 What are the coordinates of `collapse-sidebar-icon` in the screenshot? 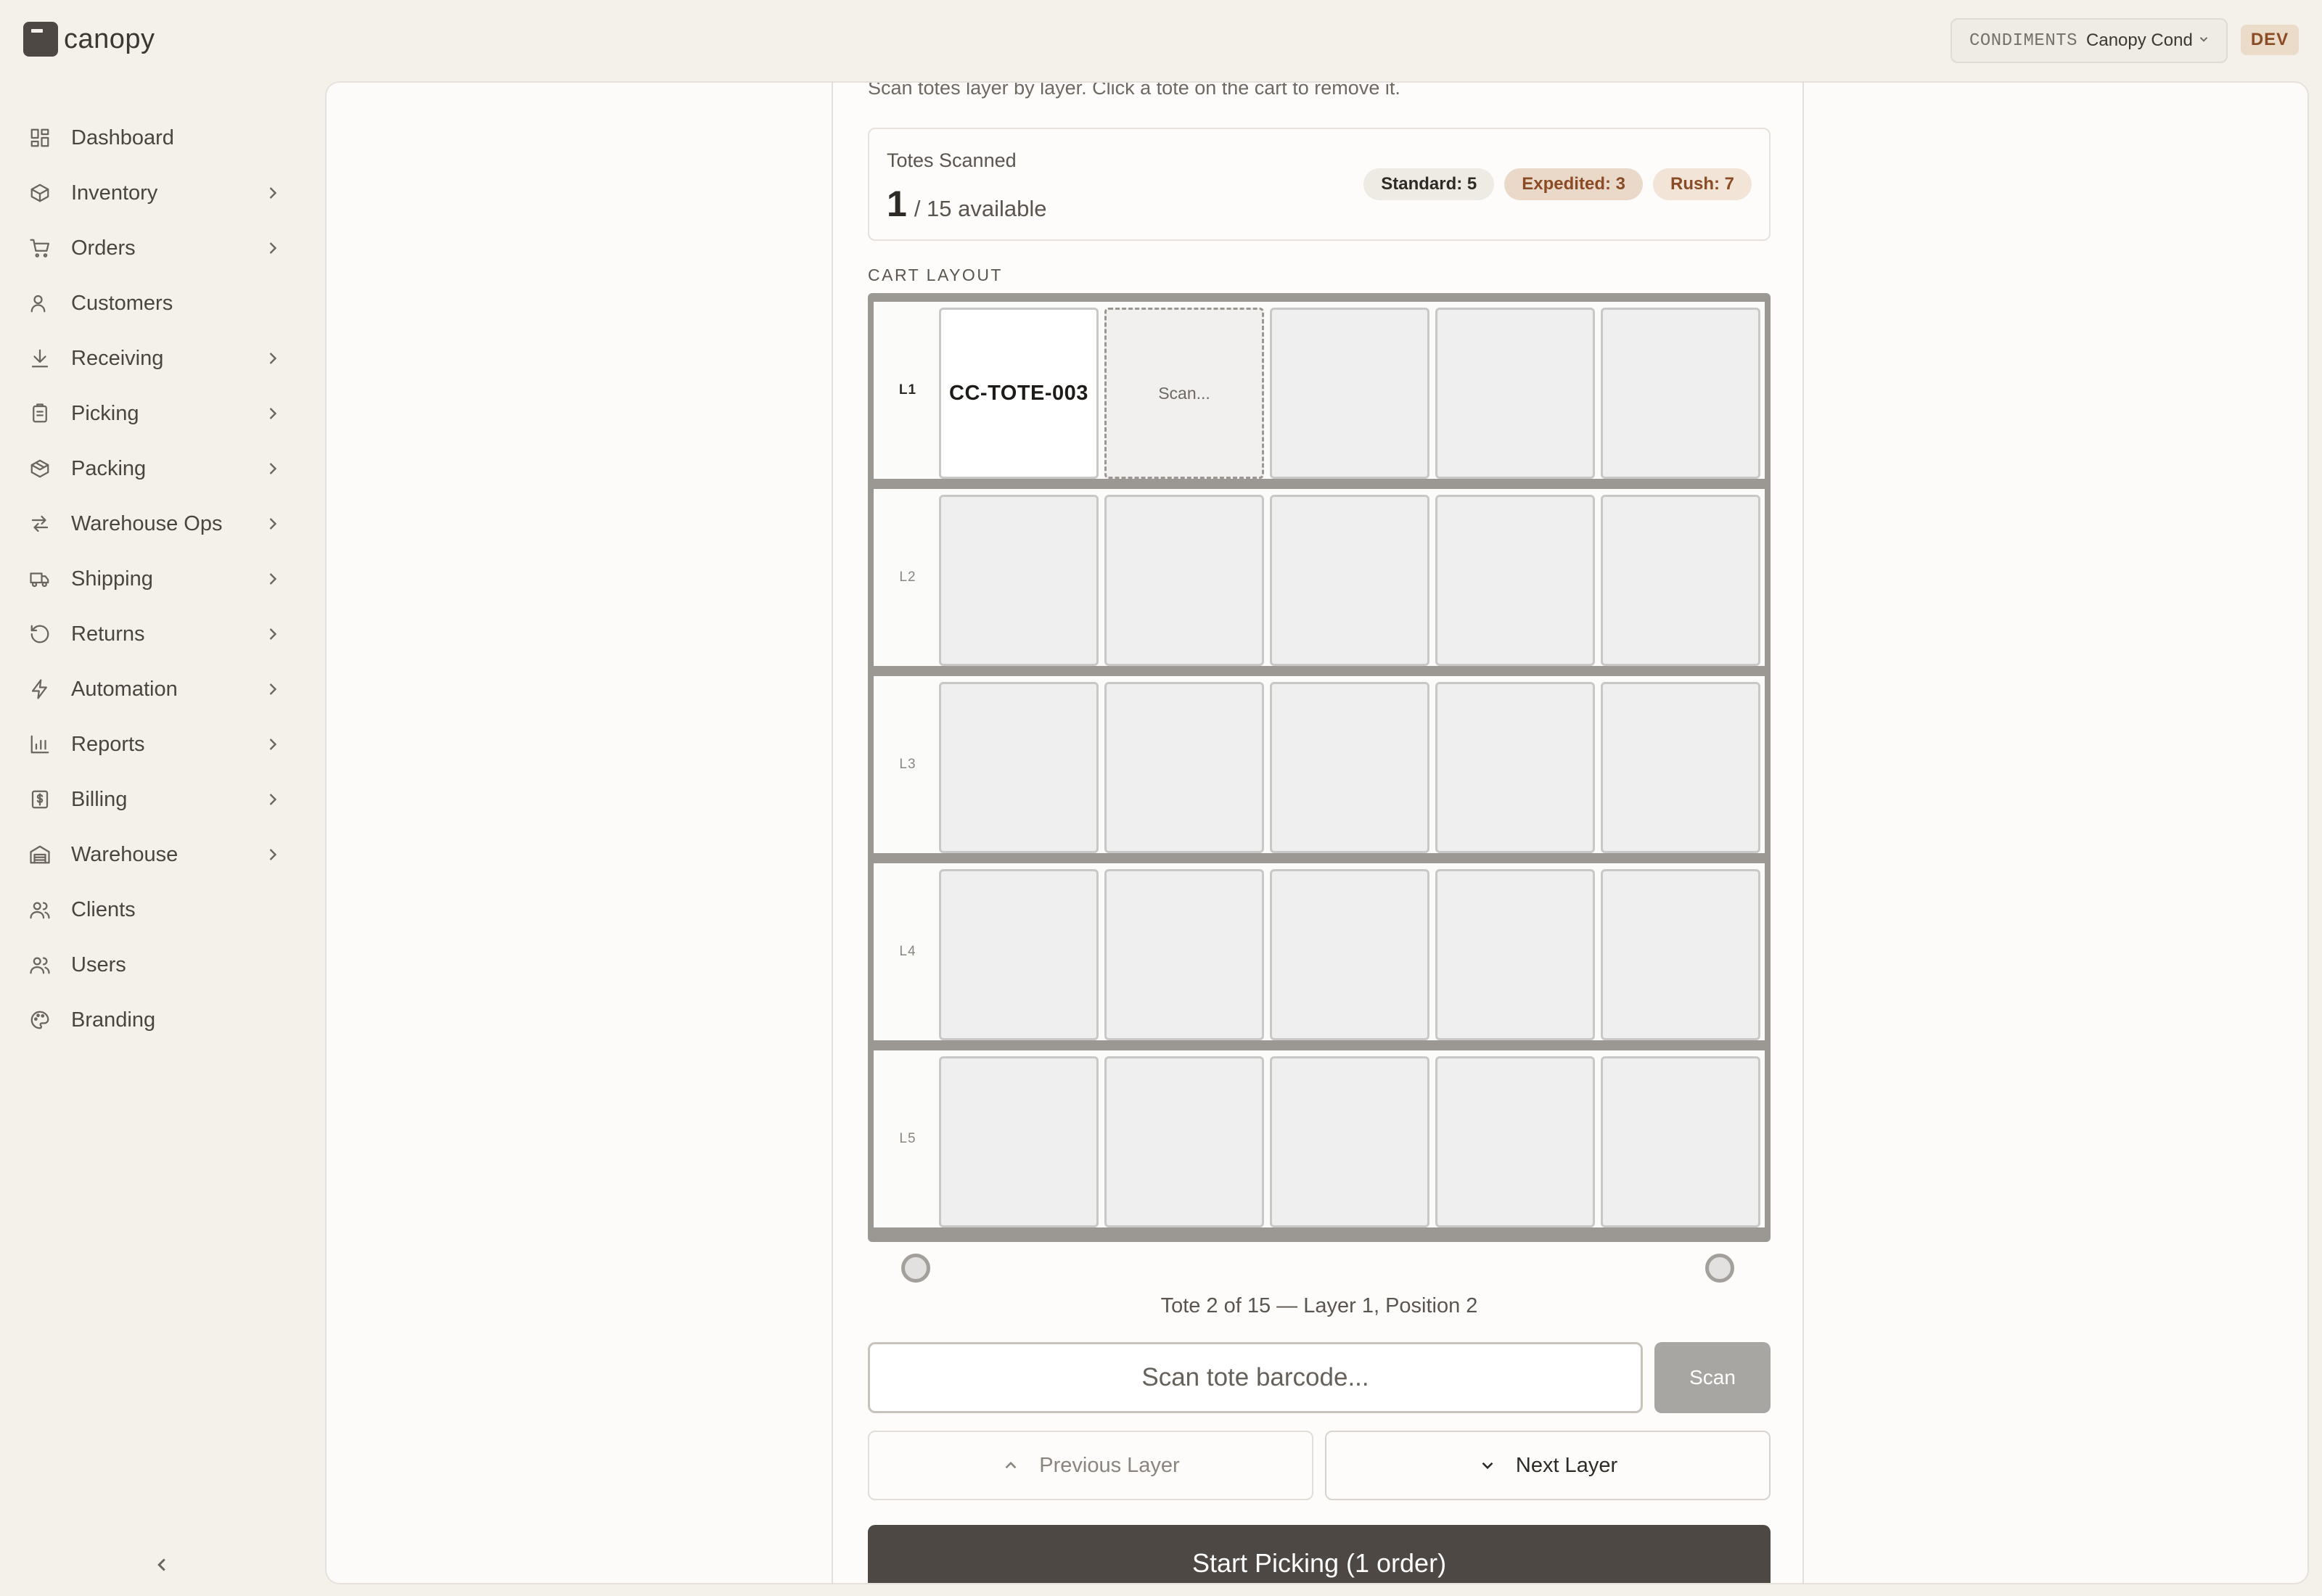 It's located at (162, 1565).